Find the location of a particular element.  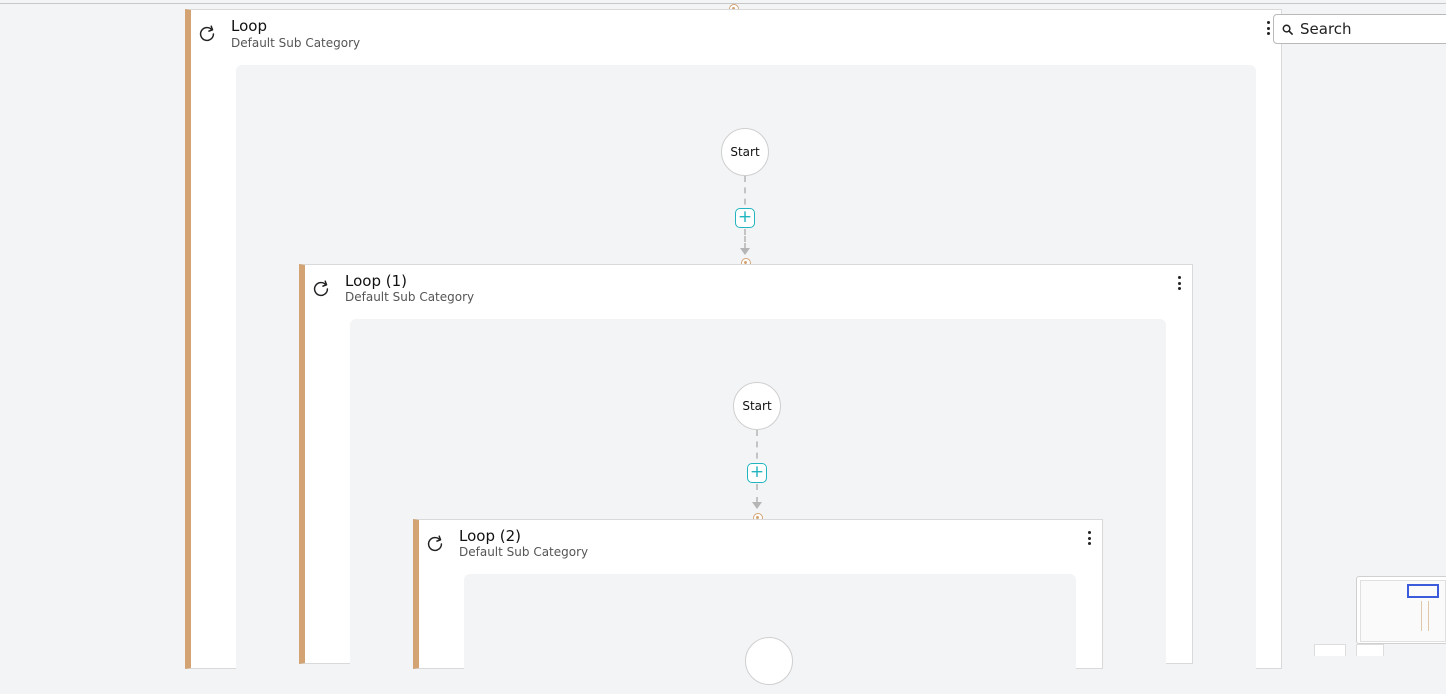

minimap-canvas is located at coordinates (1403, 611).